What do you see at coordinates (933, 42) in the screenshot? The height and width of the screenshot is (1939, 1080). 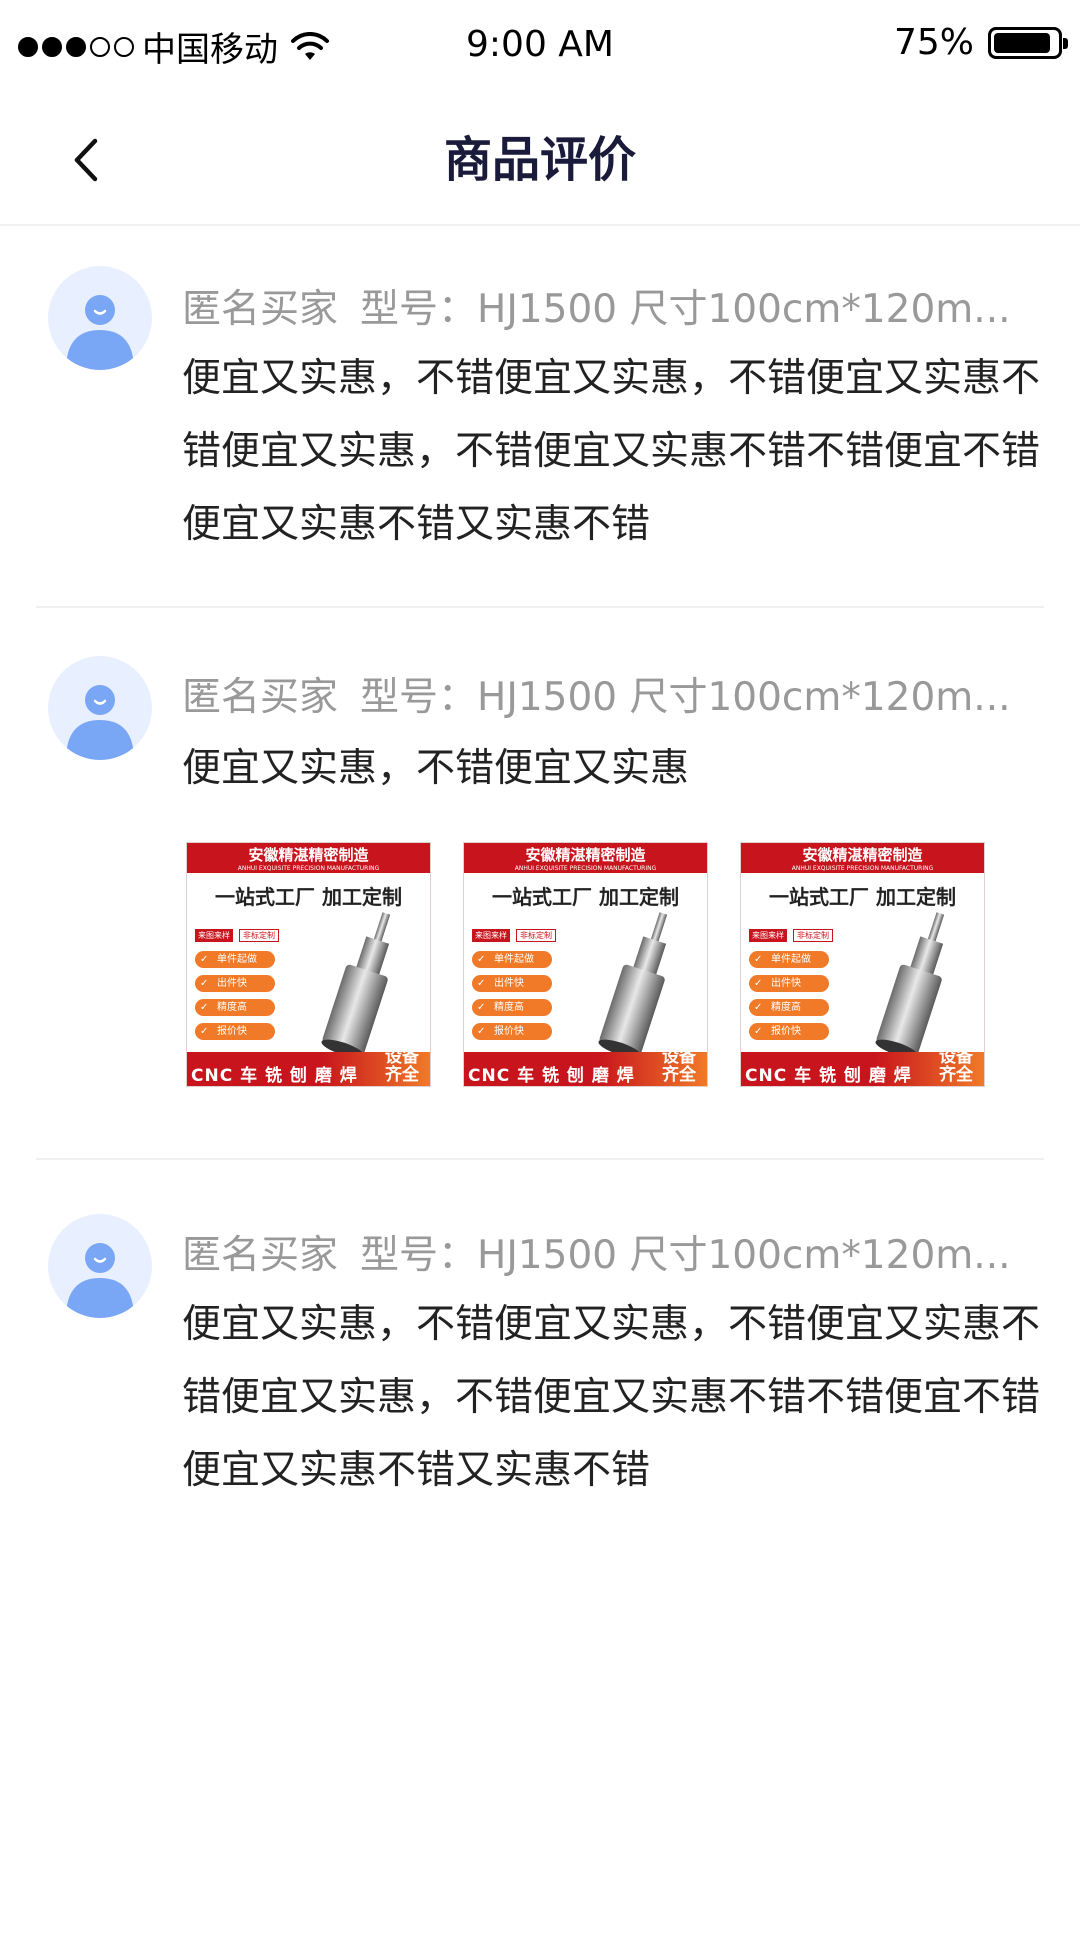 I see `battery-percent: 75%` at bounding box center [933, 42].